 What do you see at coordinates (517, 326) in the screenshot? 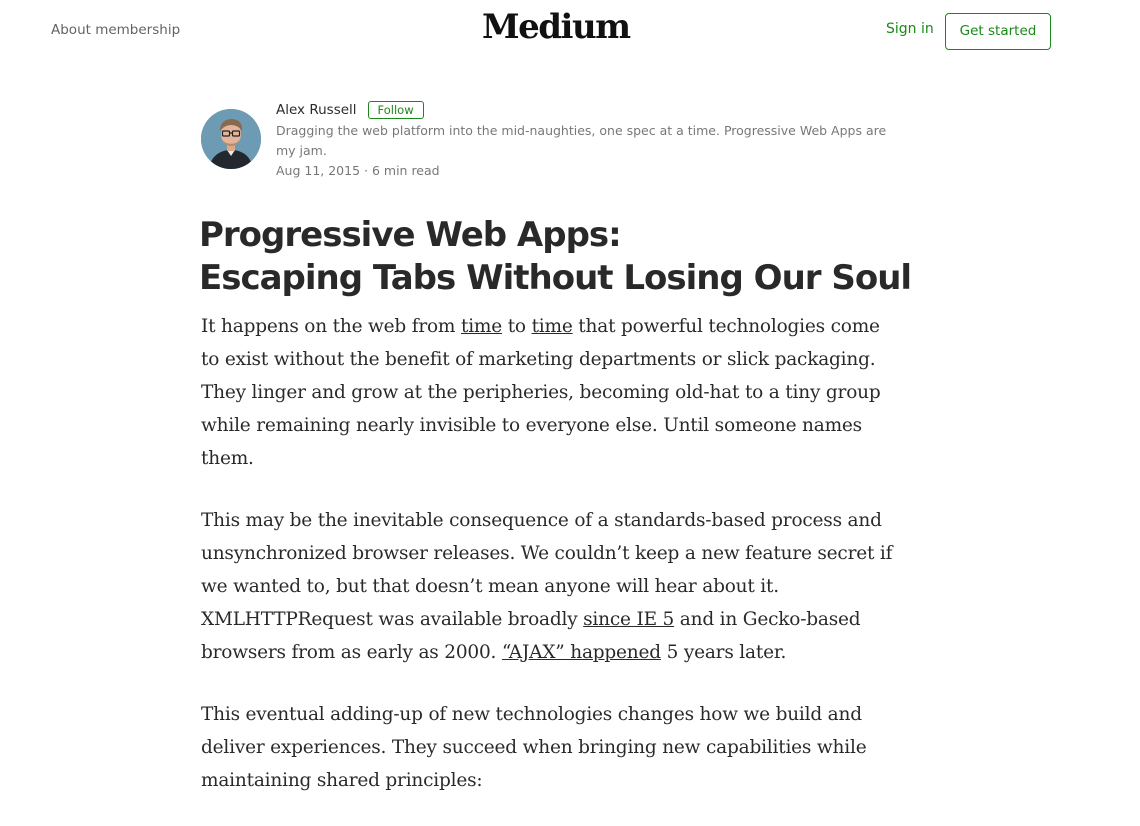
I see `paragraph-text: to` at bounding box center [517, 326].